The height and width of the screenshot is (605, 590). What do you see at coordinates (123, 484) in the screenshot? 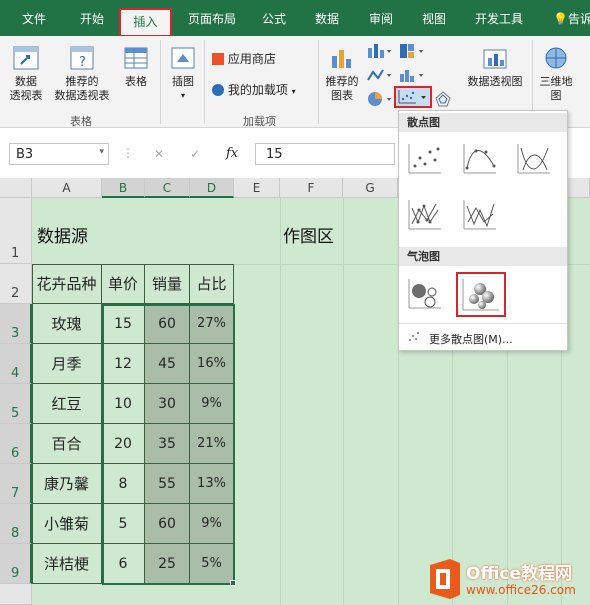
I see `price-cell: 8` at bounding box center [123, 484].